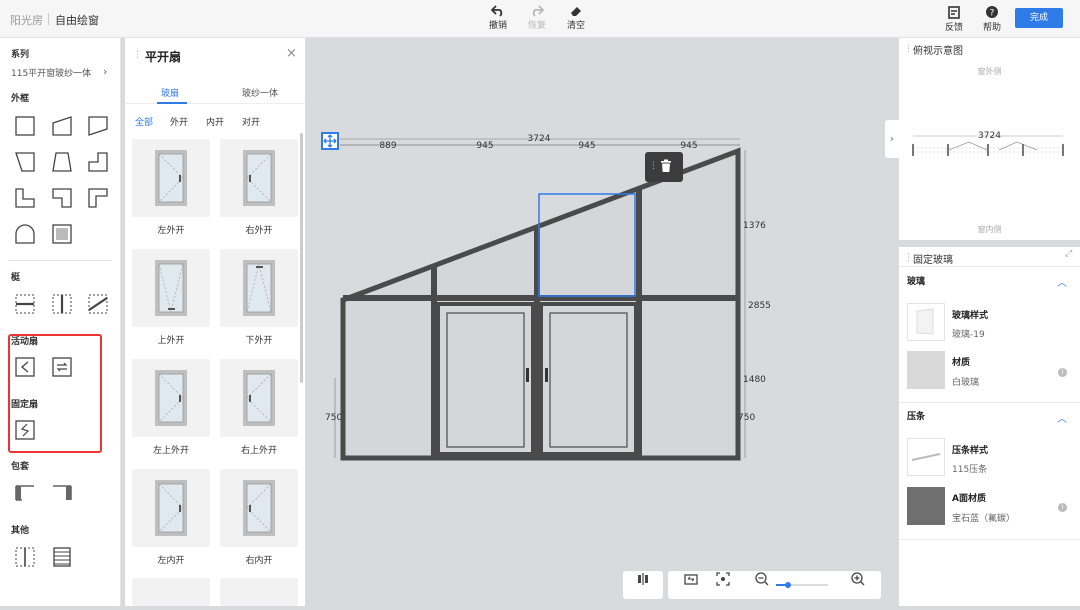 The image size is (1080, 610). I want to click on breadcrumb-root: 阳光房, so click(26, 20).